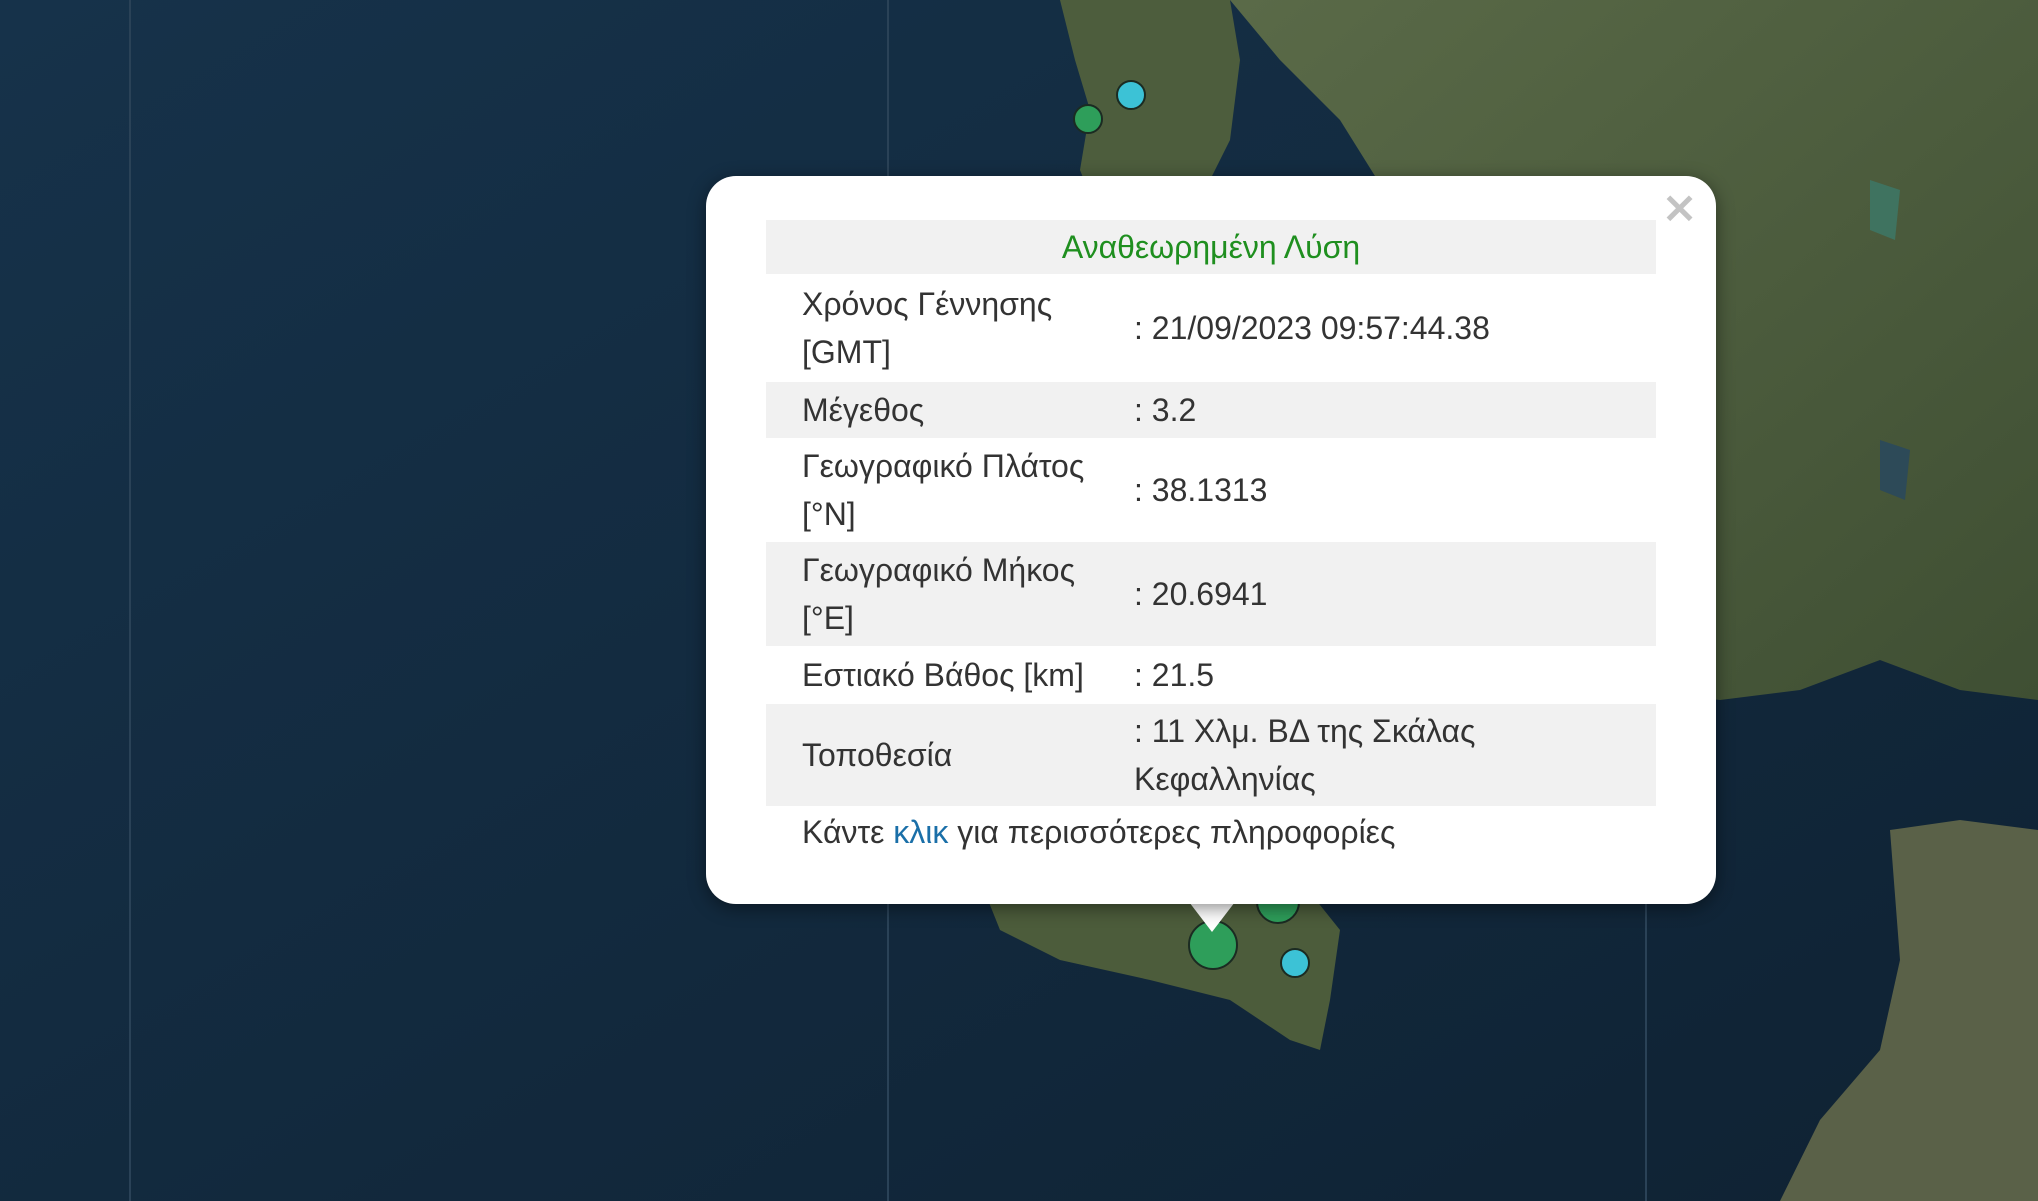 This screenshot has width=2038, height=1201. What do you see at coordinates (1174, 675) in the screenshot?
I see `depth-value: : 21.5` at bounding box center [1174, 675].